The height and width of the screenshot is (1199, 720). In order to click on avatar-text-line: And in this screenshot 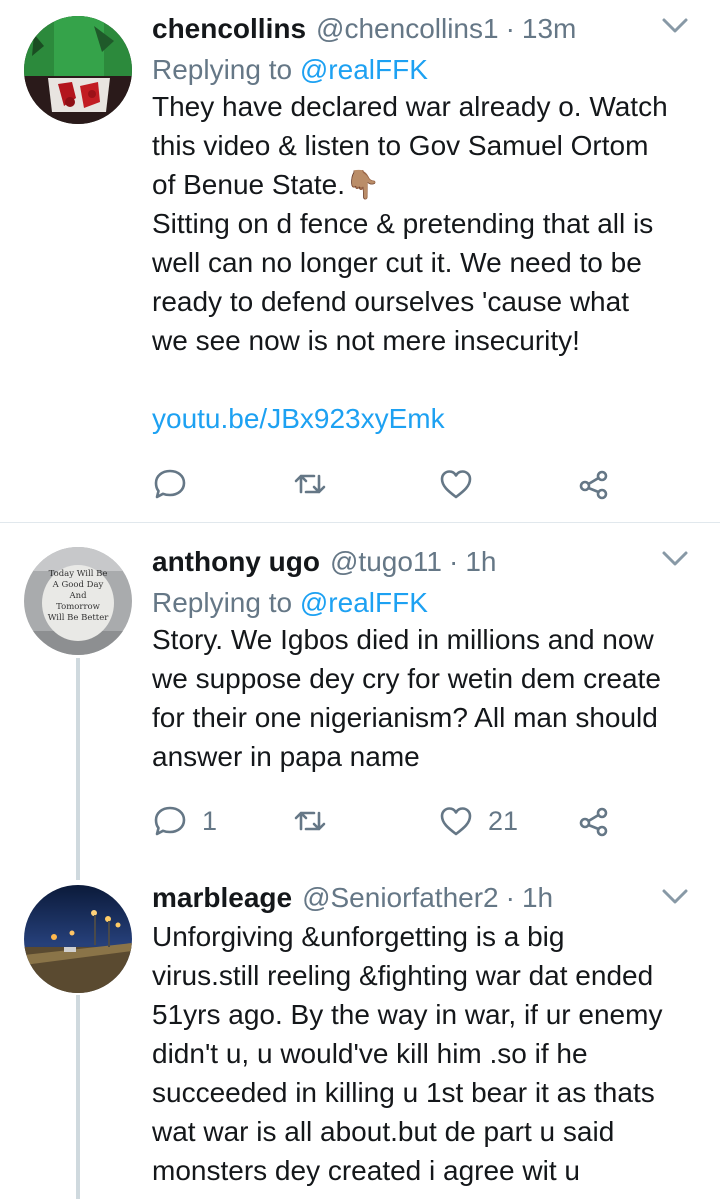, I will do `click(78, 596)`.